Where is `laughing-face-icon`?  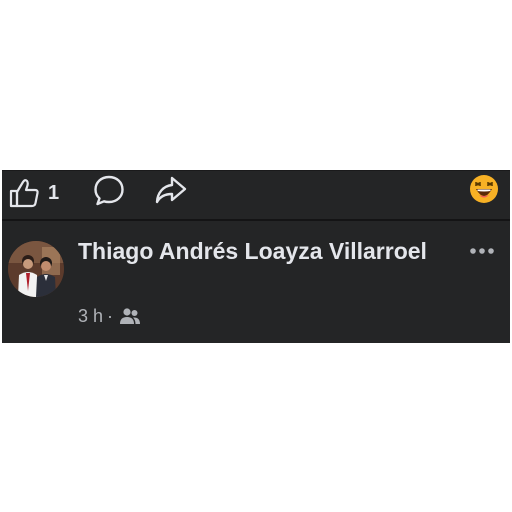
laughing-face-icon is located at coordinates (484, 189).